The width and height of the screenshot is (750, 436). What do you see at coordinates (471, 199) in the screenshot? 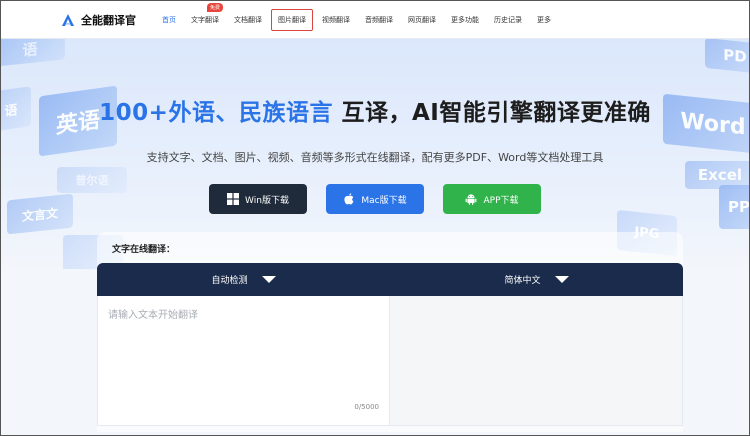
I see `android-icon` at bounding box center [471, 199].